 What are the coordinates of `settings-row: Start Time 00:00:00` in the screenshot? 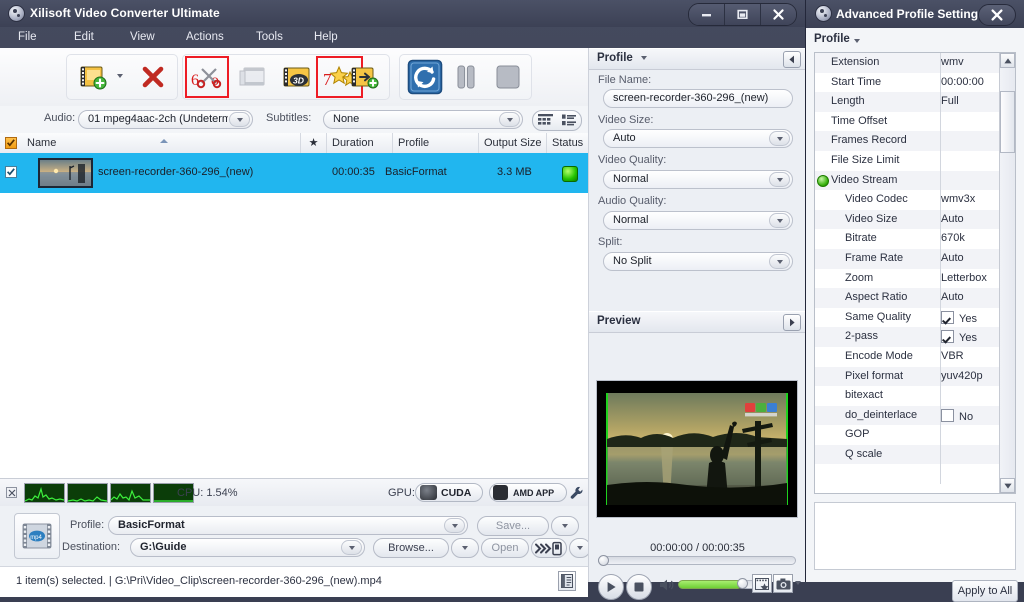 It's located at (908, 82).